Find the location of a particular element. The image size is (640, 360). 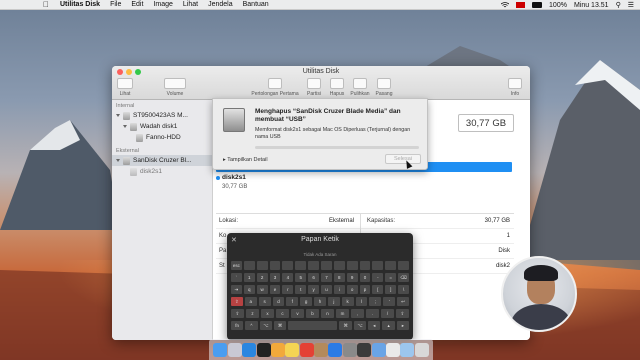

keyboard-key: l is located at coordinates (361, 301).